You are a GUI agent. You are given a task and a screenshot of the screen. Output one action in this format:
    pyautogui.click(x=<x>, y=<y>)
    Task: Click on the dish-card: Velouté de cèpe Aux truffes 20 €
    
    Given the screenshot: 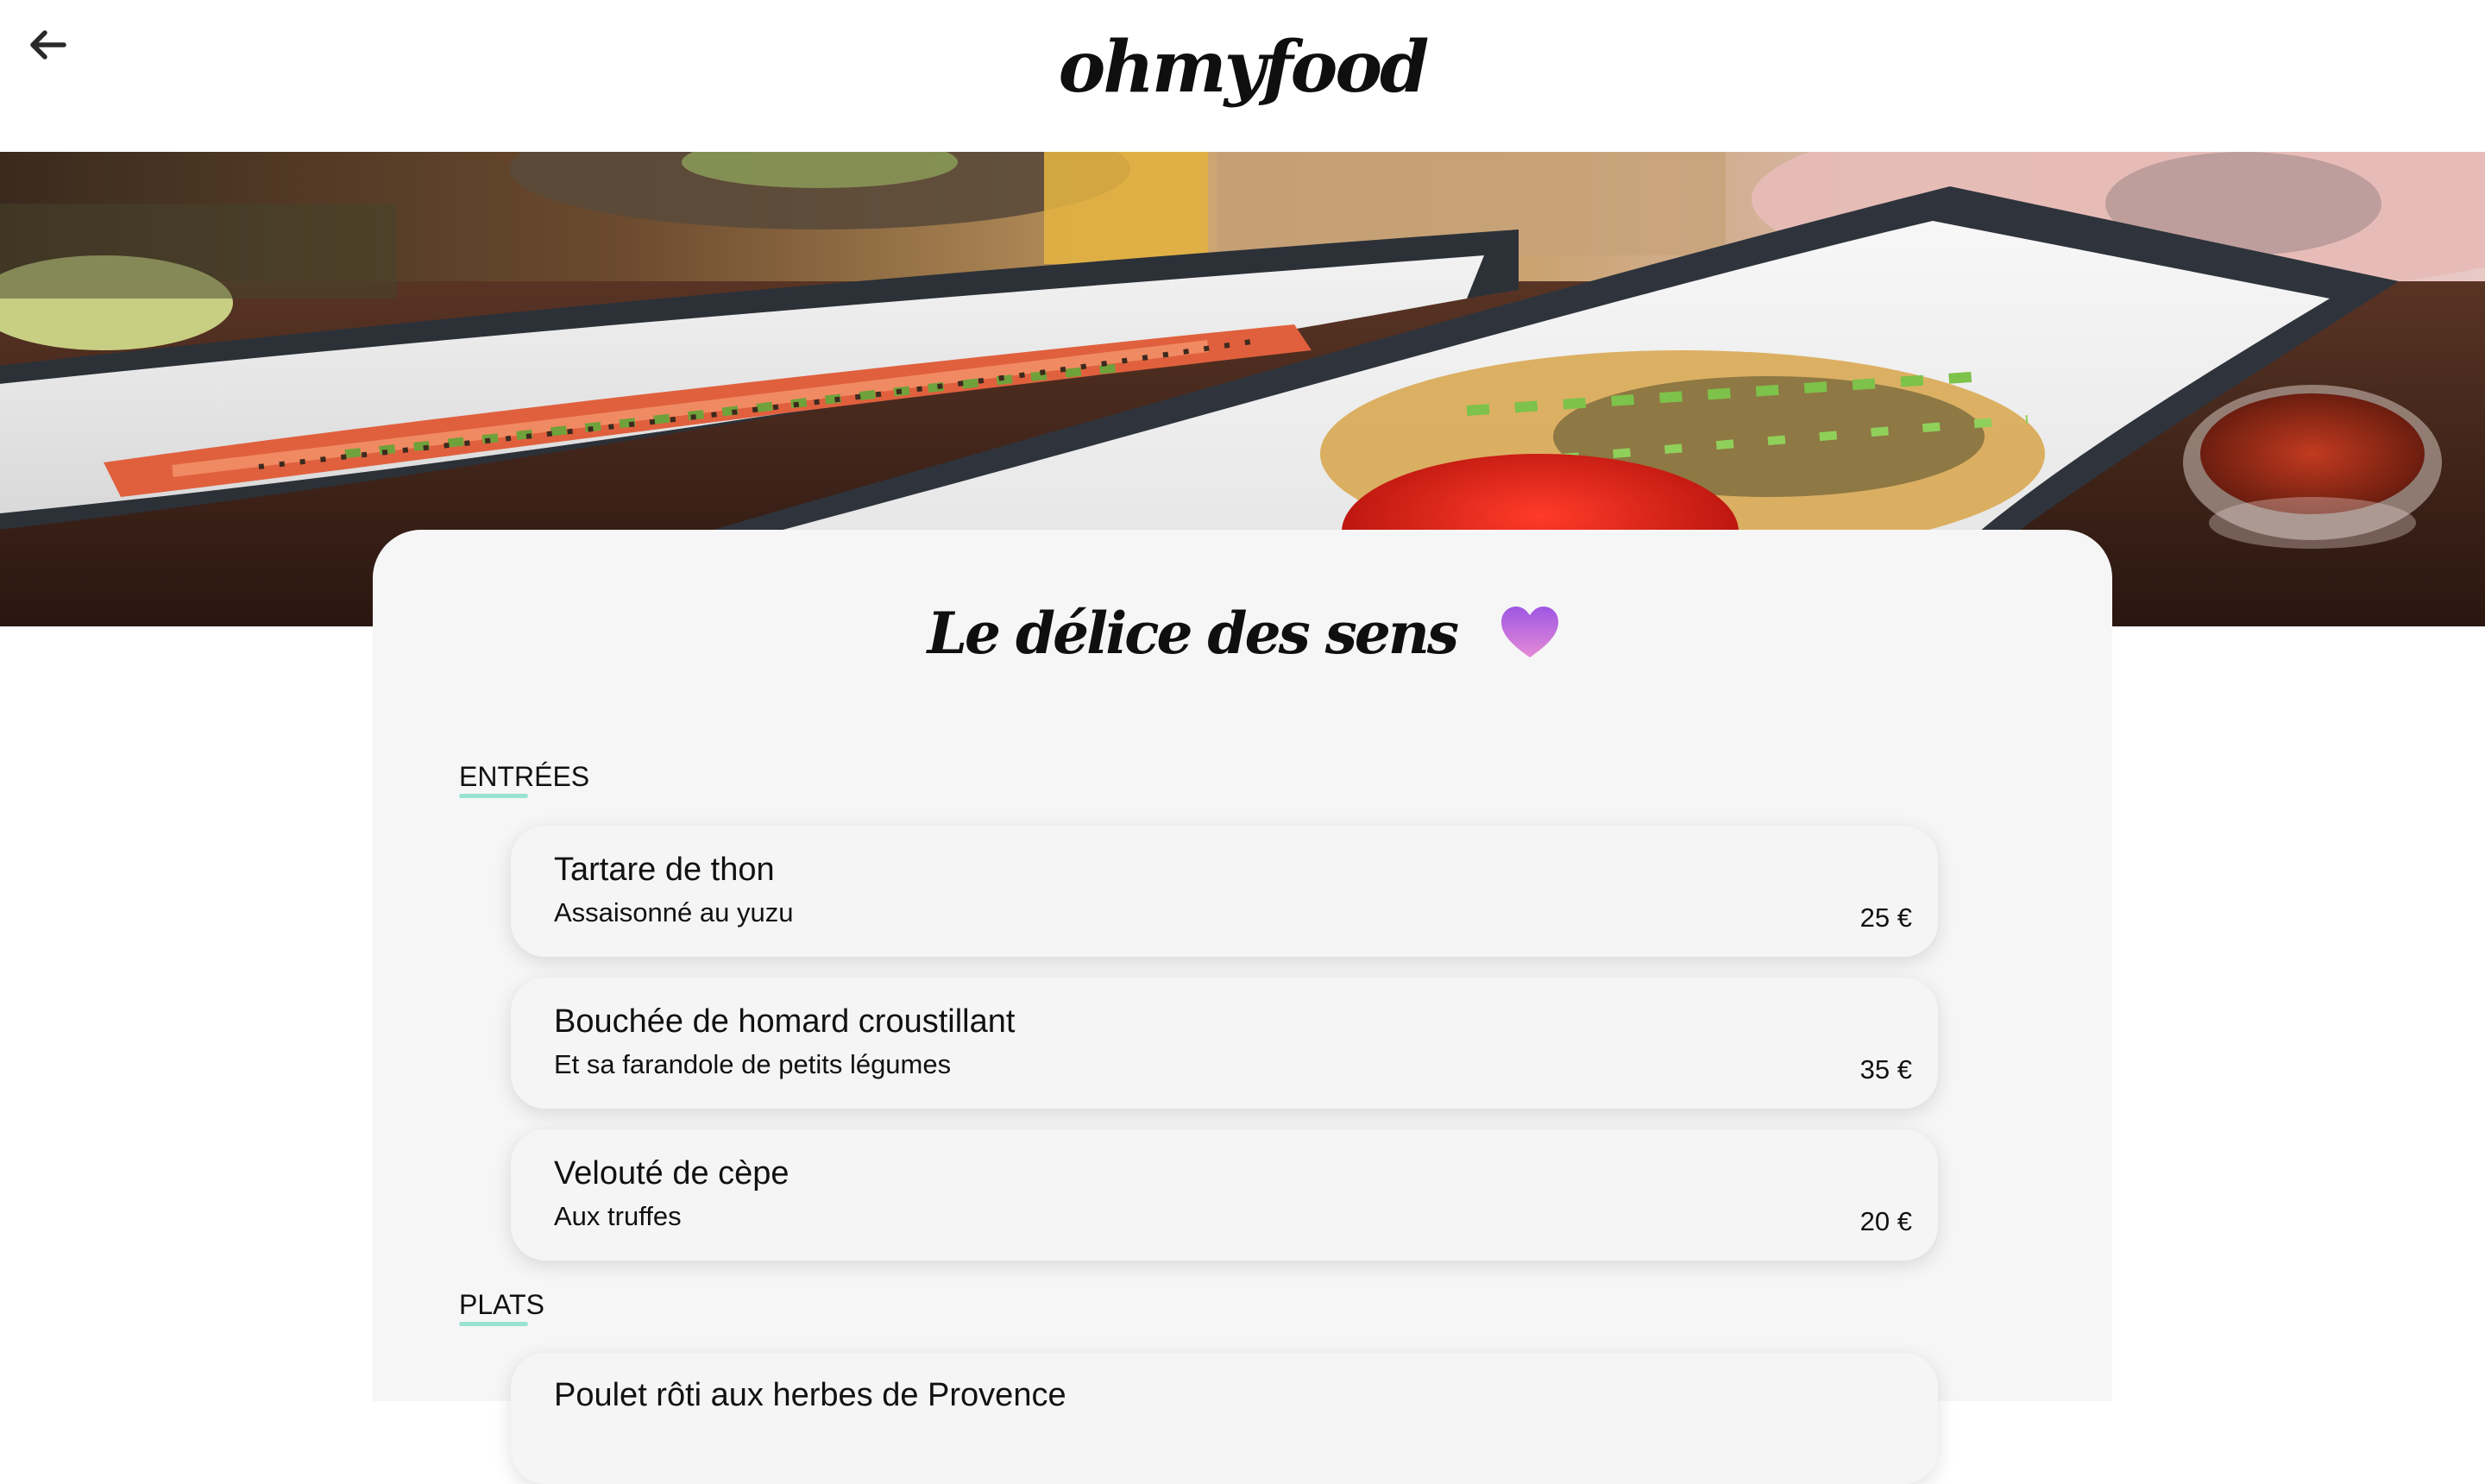 What is the action you would take?
    pyautogui.click(x=1224, y=1195)
    